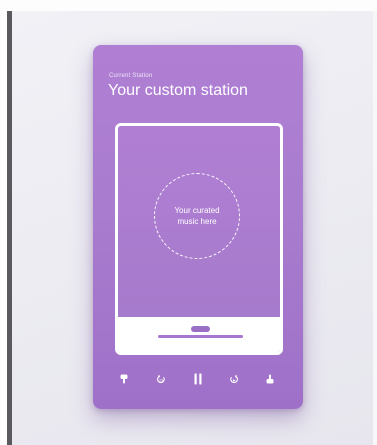  I want to click on current-station-label: Current Station, so click(131, 76).